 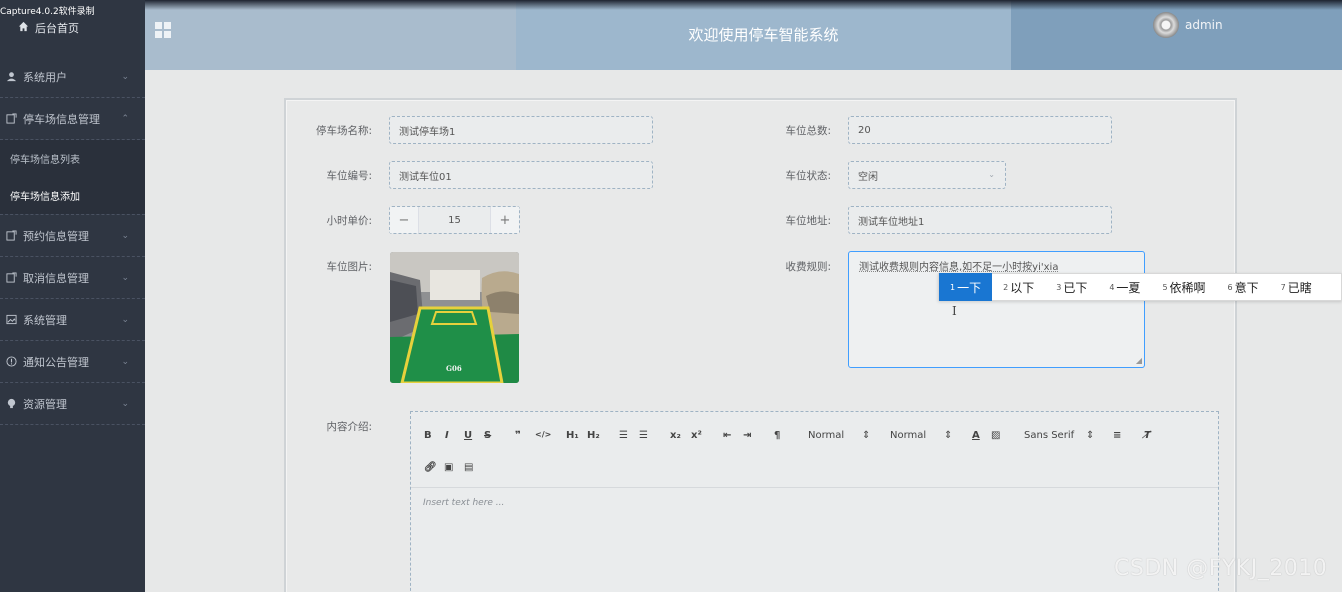 I want to click on parking-name-input: 测试停车场1, so click(x=521, y=130).